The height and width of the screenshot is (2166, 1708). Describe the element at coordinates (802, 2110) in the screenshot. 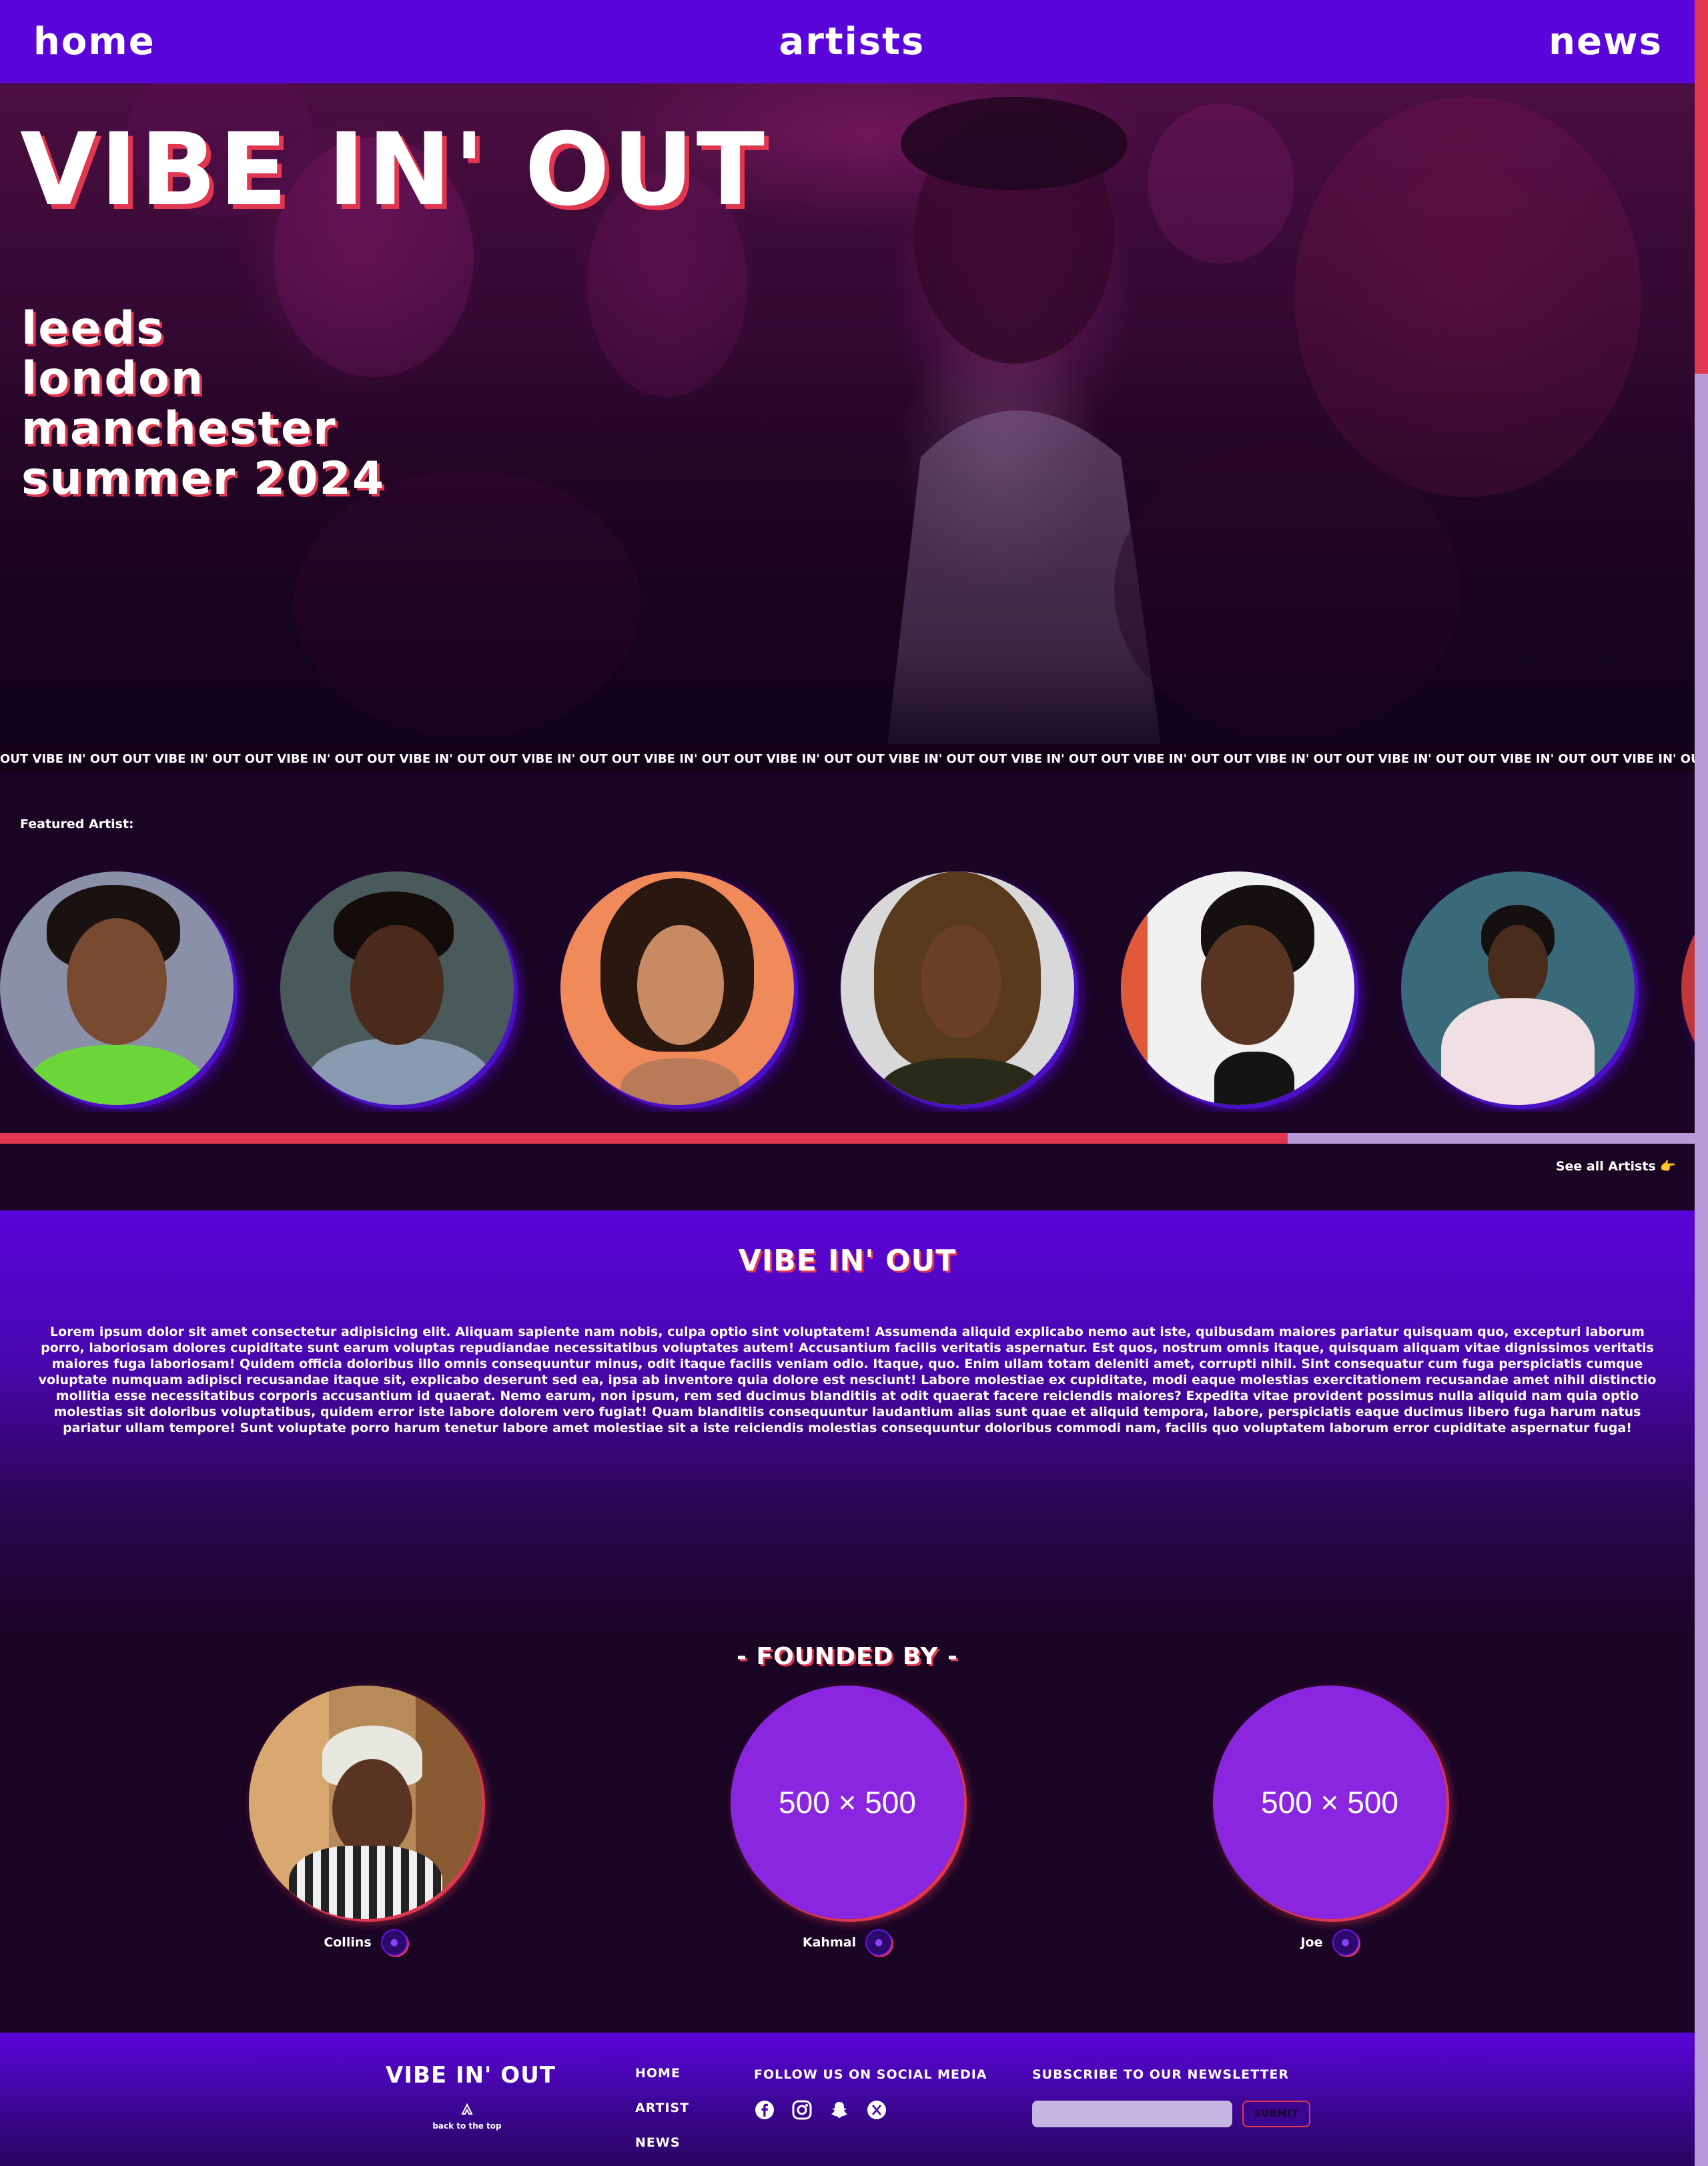

I see `instagram-icon` at that location.